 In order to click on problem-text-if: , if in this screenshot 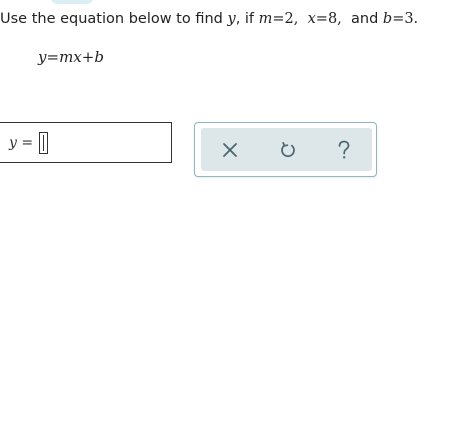, I will do `click(247, 19)`.